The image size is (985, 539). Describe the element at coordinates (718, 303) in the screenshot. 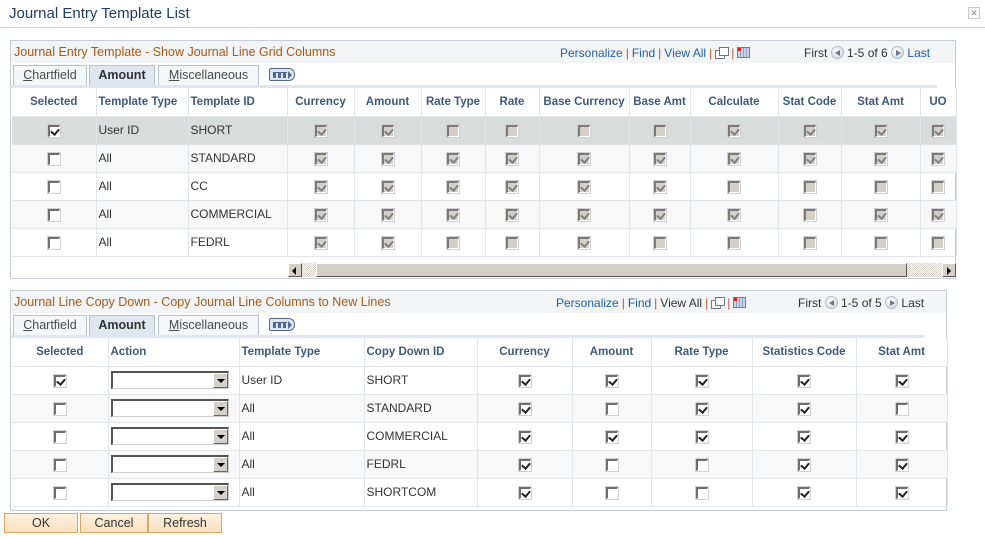

I see `new-window-icon` at that location.